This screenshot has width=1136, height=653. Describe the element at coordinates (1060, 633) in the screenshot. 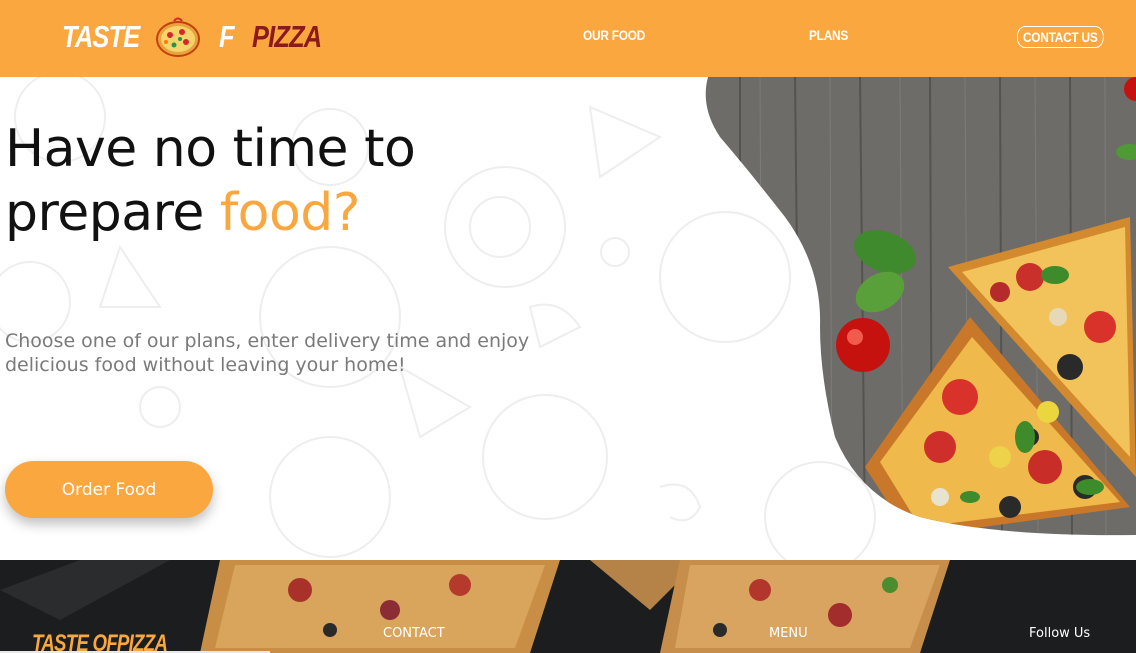

I see `footer-follow-us-heading: Follow Us` at that location.